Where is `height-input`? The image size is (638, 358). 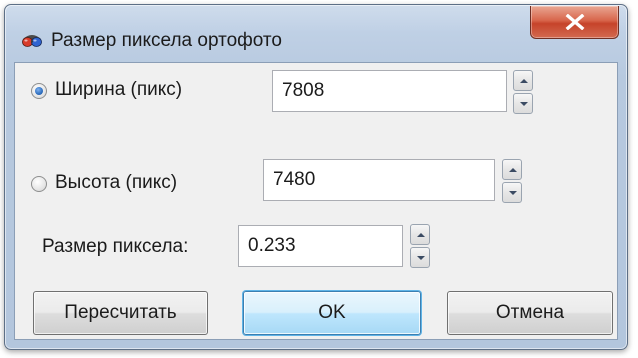
height-input is located at coordinates (379, 180).